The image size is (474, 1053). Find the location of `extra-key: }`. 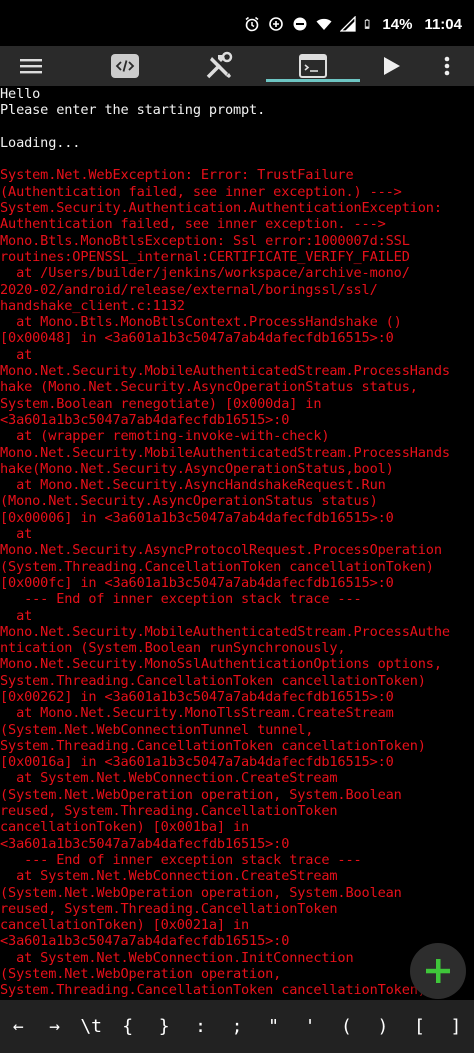

extra-key: } is located at coordinates (164, 1026).